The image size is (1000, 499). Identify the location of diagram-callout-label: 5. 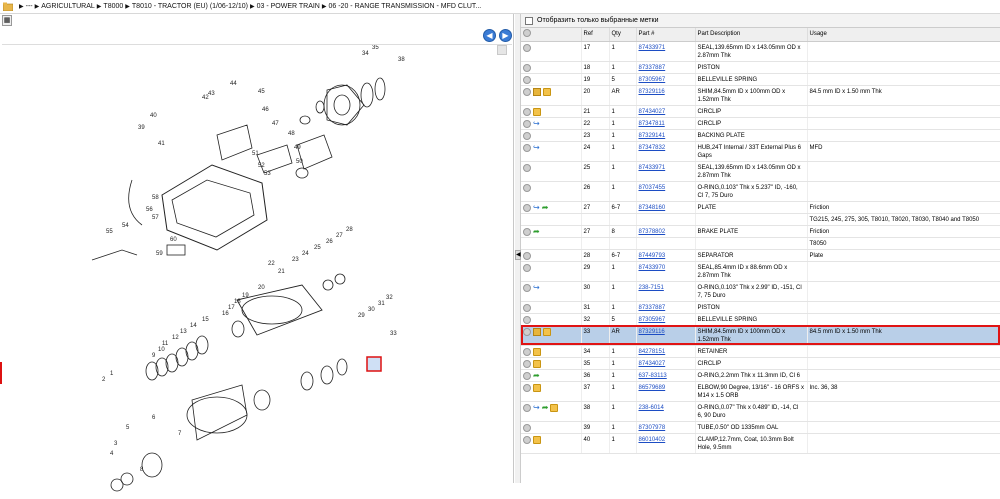
(128, 428).